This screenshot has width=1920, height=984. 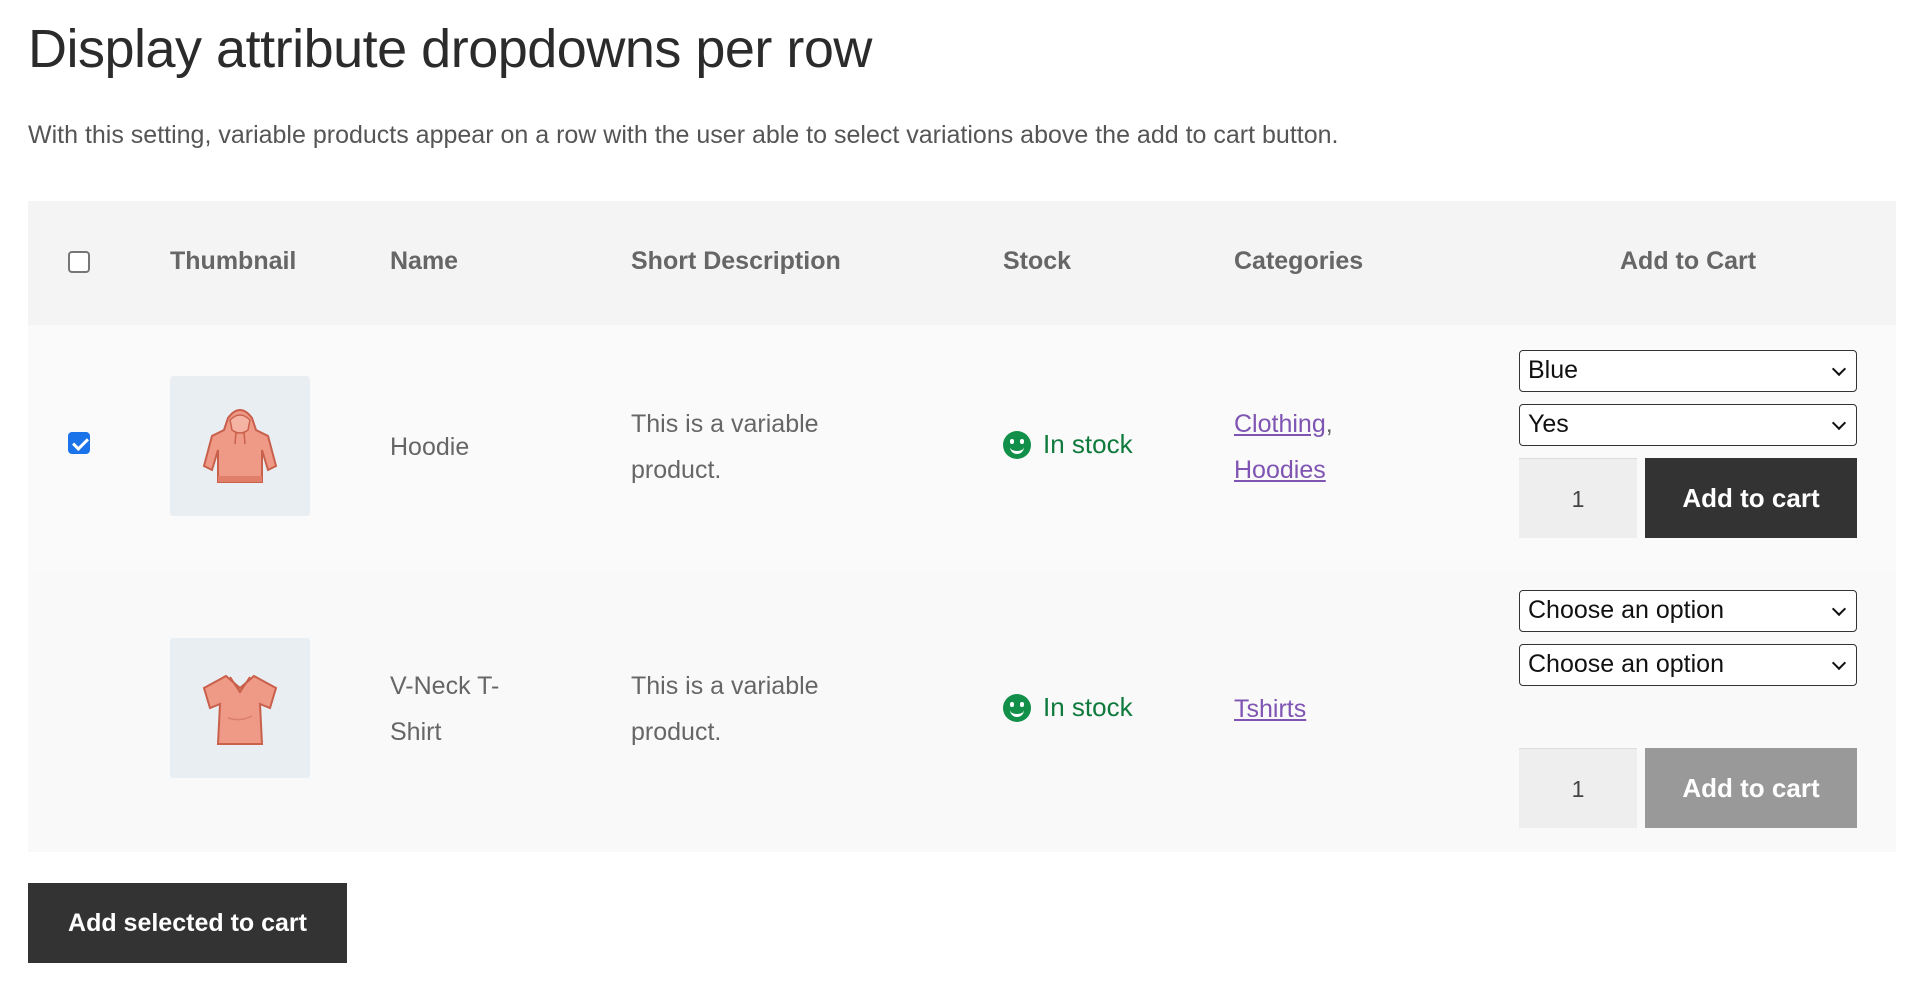 What do you see at coordinates (430, 447) in the screenshot?
I see `product-name: Hoodie` at bounding box center [430, 447].